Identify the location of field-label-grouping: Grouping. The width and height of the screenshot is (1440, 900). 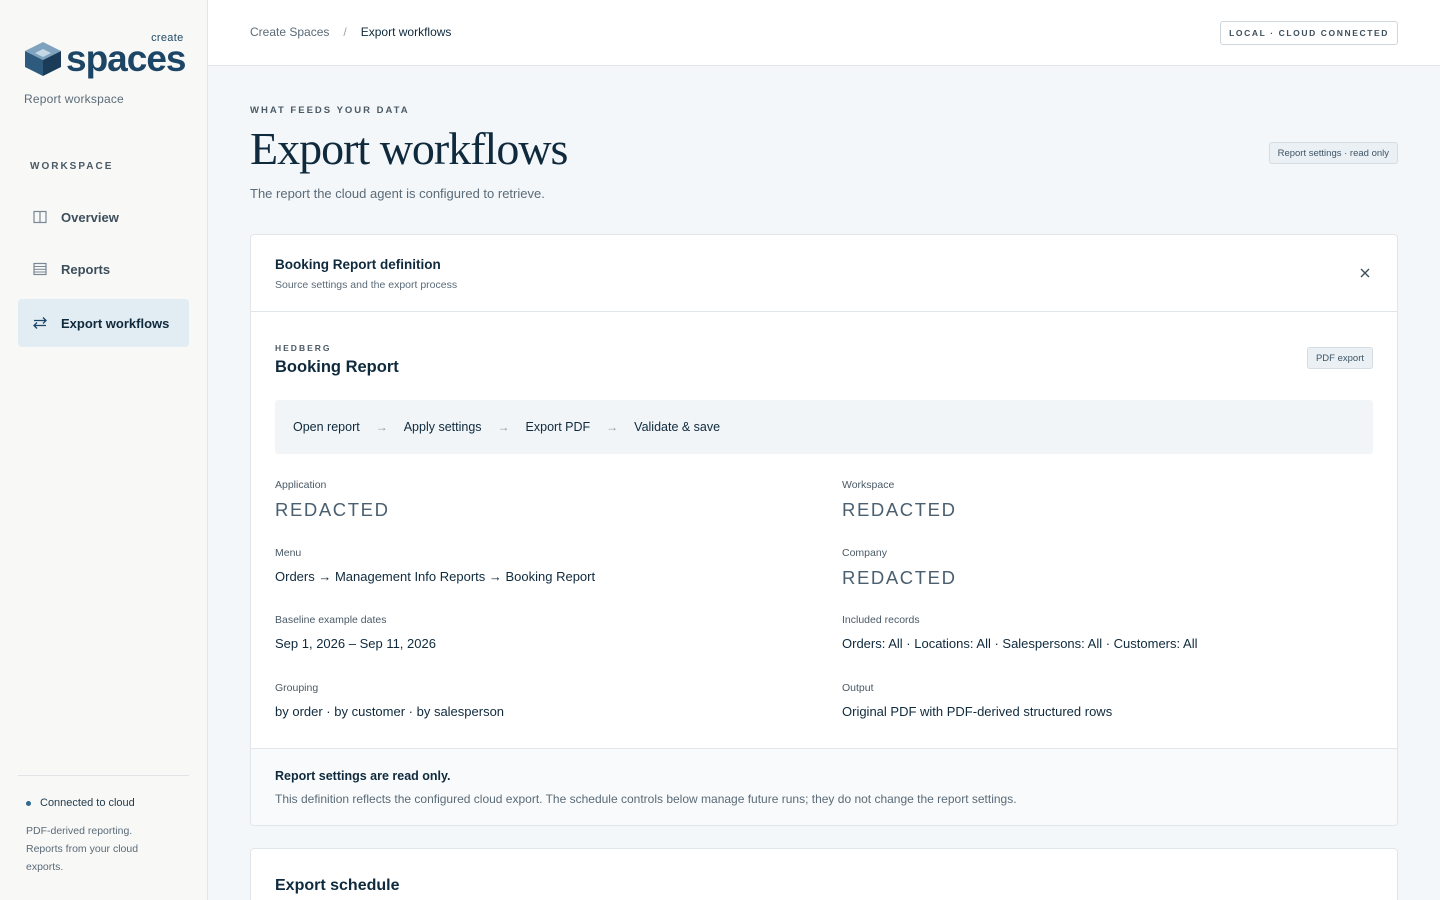
(297, 688).